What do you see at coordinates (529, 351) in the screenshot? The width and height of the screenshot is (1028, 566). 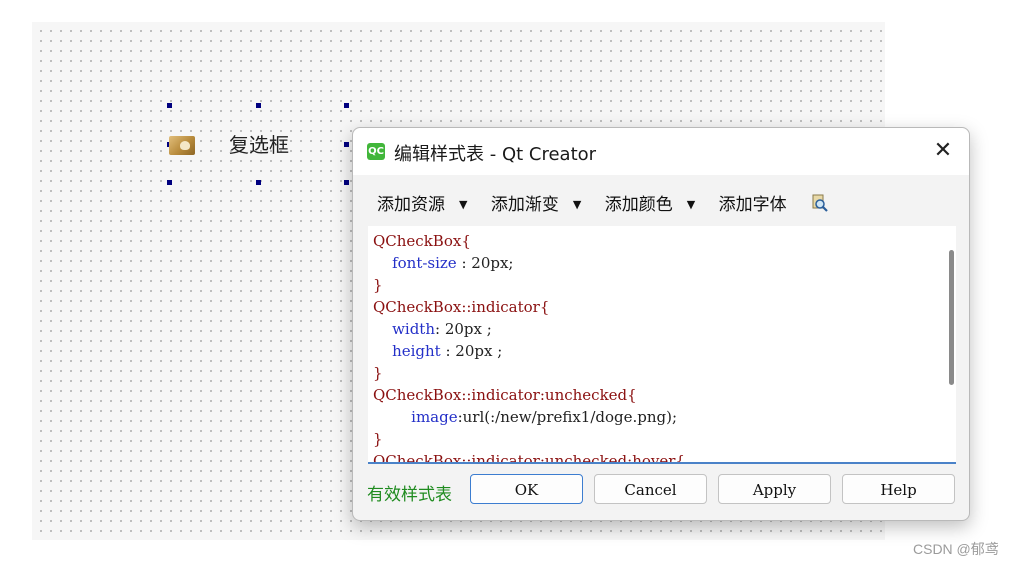 I see `code-line: height : 20px ;` at bounding box center [529, 351].